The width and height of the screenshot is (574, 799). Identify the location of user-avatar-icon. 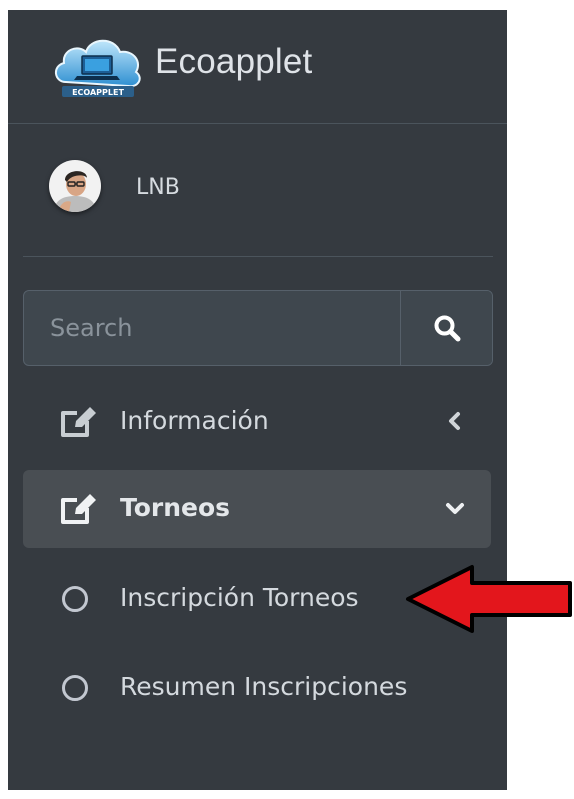
(75, 186).